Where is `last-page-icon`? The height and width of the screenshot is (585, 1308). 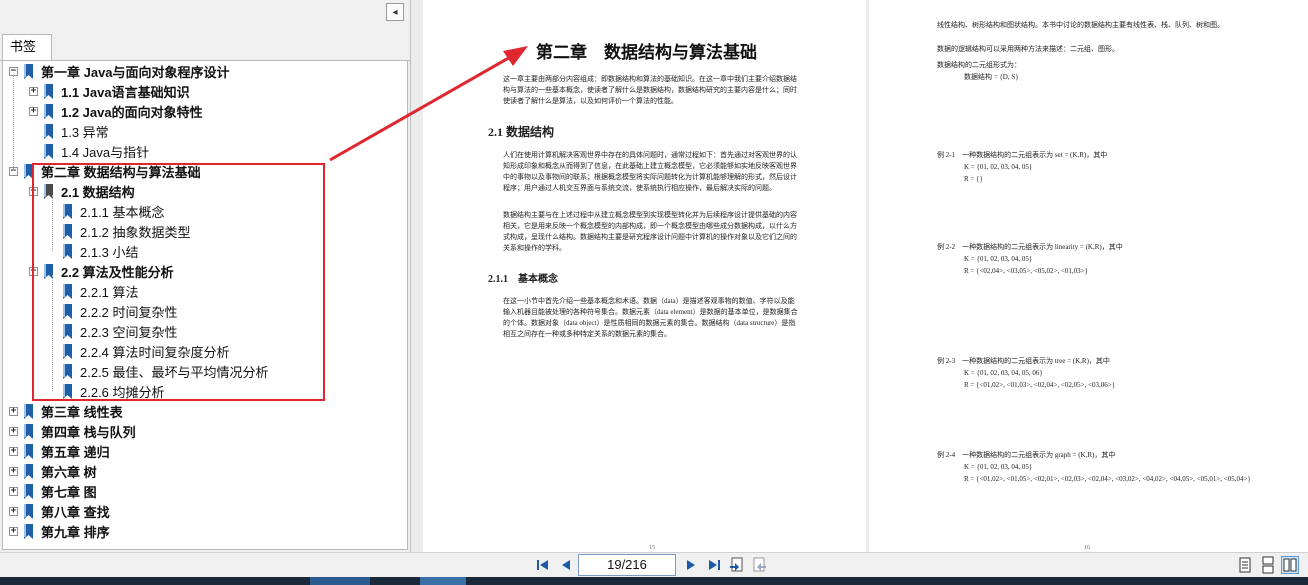 last-page-icon is located at coordinates (714, 565).